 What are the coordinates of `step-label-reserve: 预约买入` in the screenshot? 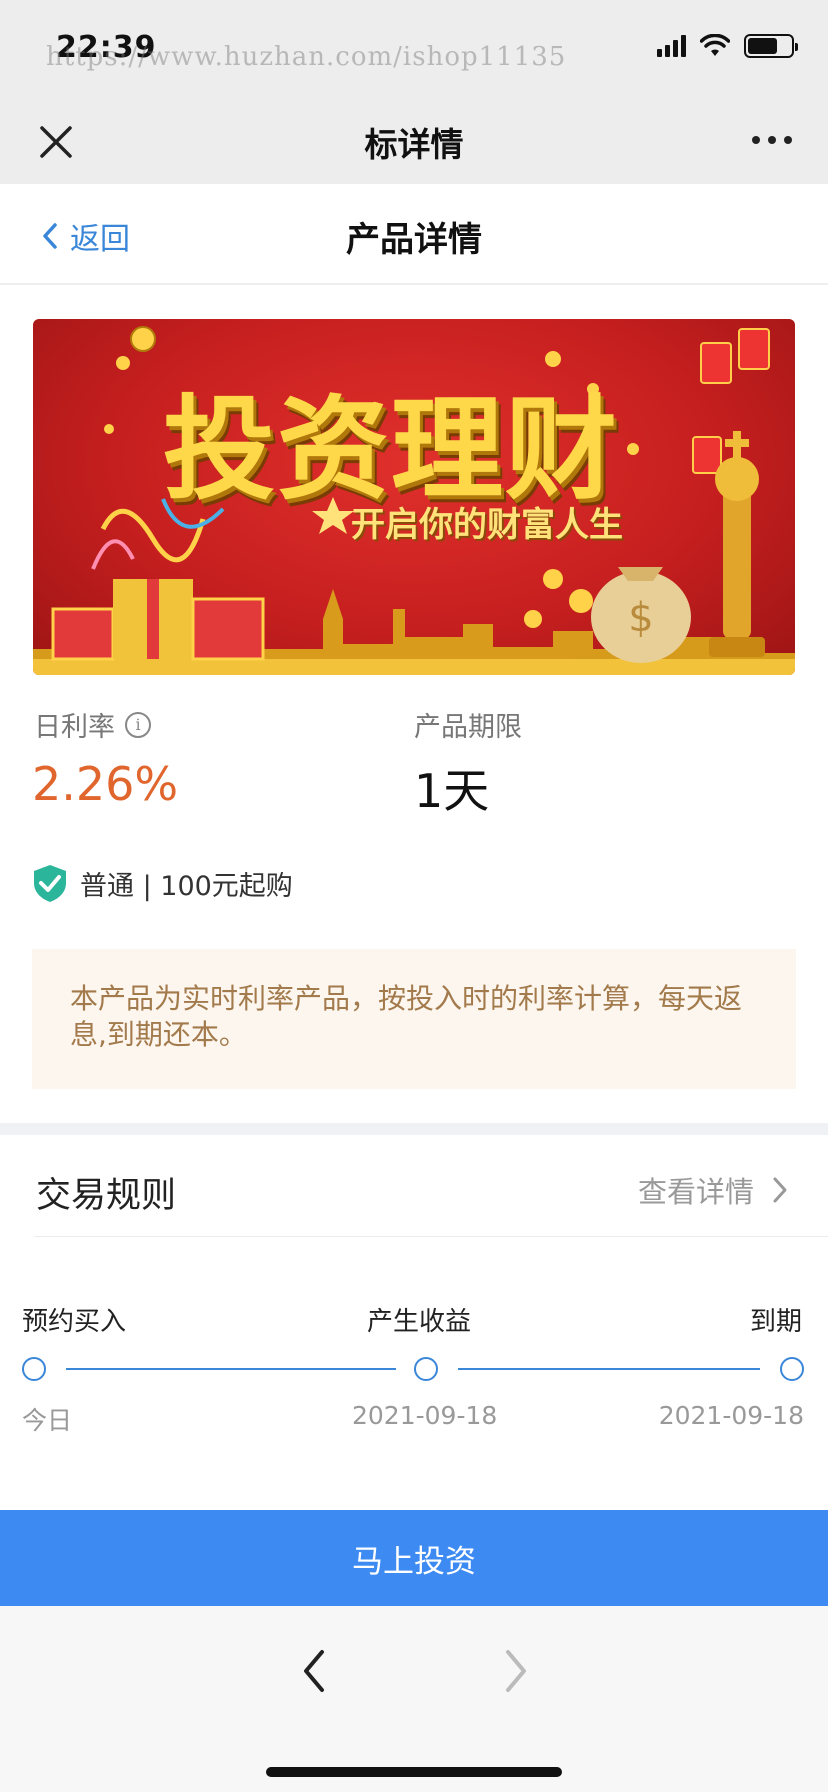 It's located at (74, 1322).